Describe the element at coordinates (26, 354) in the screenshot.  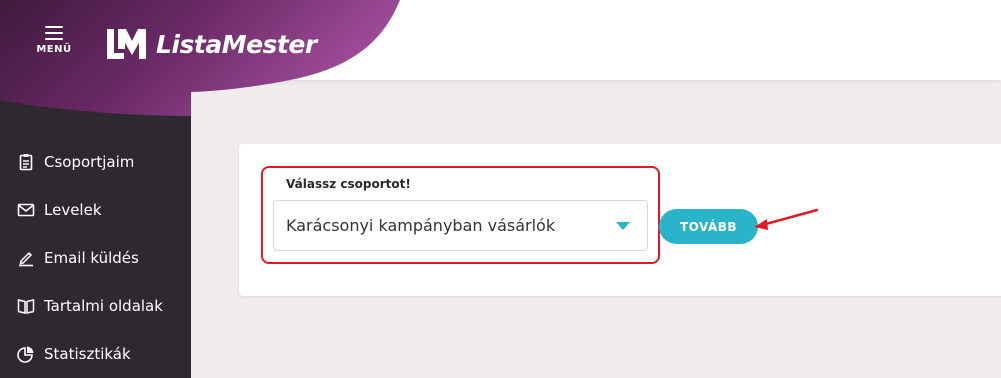
I see `pie-chart-icon` at that location.